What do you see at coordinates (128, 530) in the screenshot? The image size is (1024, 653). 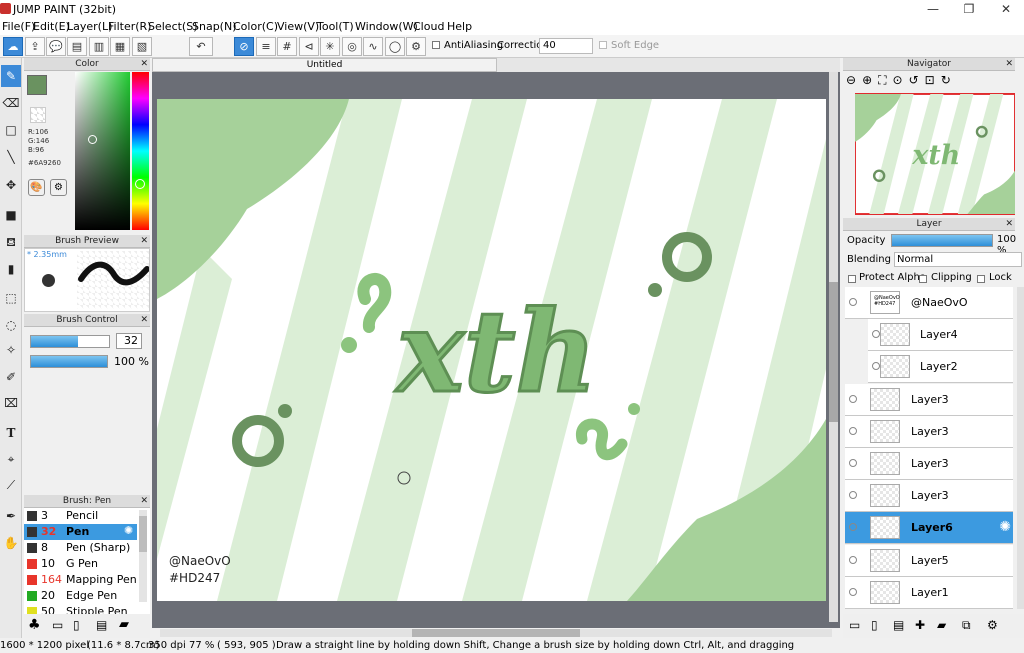 I see `brush-settings-gear-icon: ✺` at bounding box center [128, 530].